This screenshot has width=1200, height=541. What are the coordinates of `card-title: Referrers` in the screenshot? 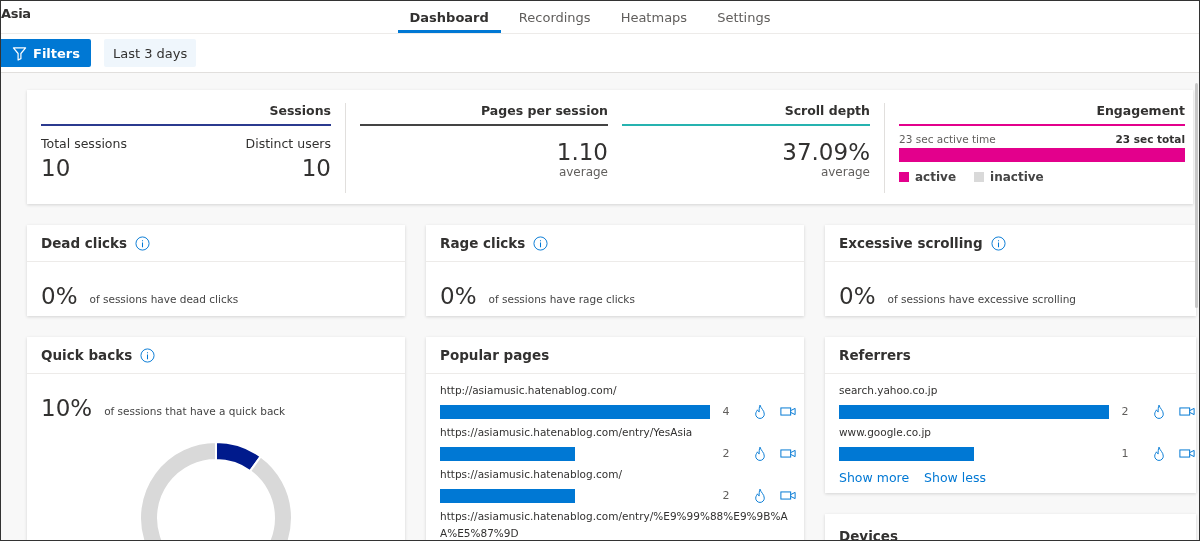 It's located at (875, 355).